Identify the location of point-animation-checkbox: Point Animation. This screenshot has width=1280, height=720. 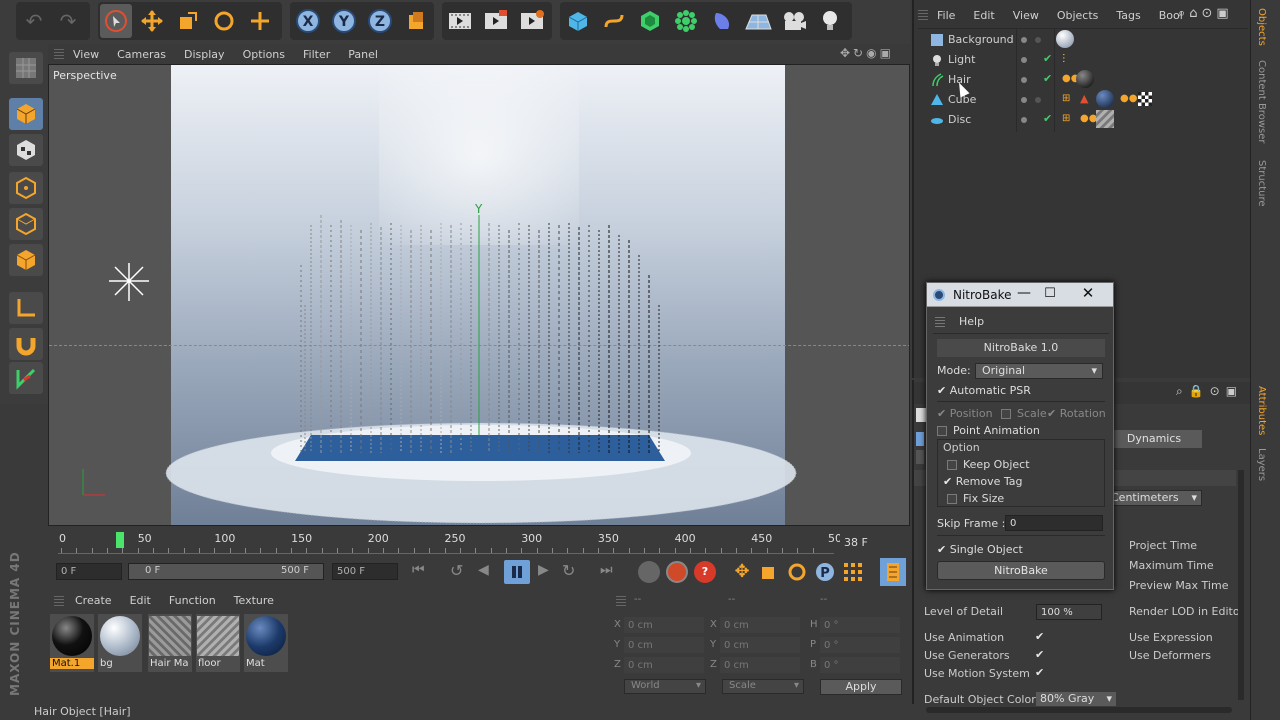
(988, 430).